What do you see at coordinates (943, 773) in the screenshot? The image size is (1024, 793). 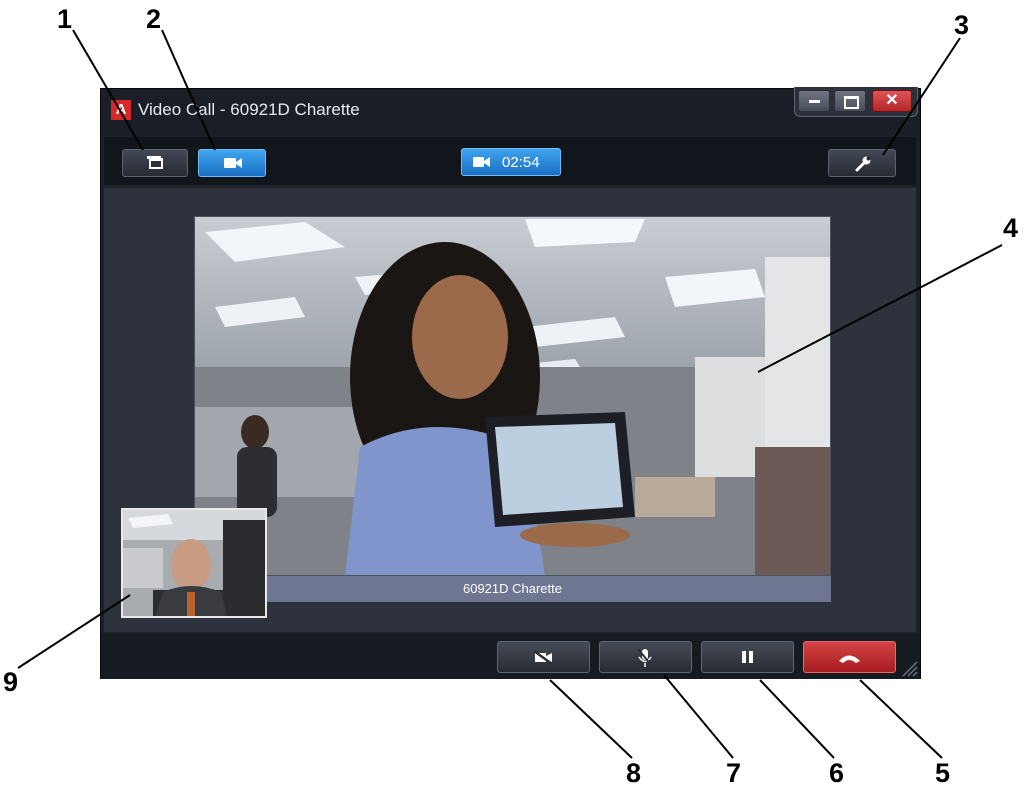 I see `callout-5: 5` at bounding box center [943, 773].